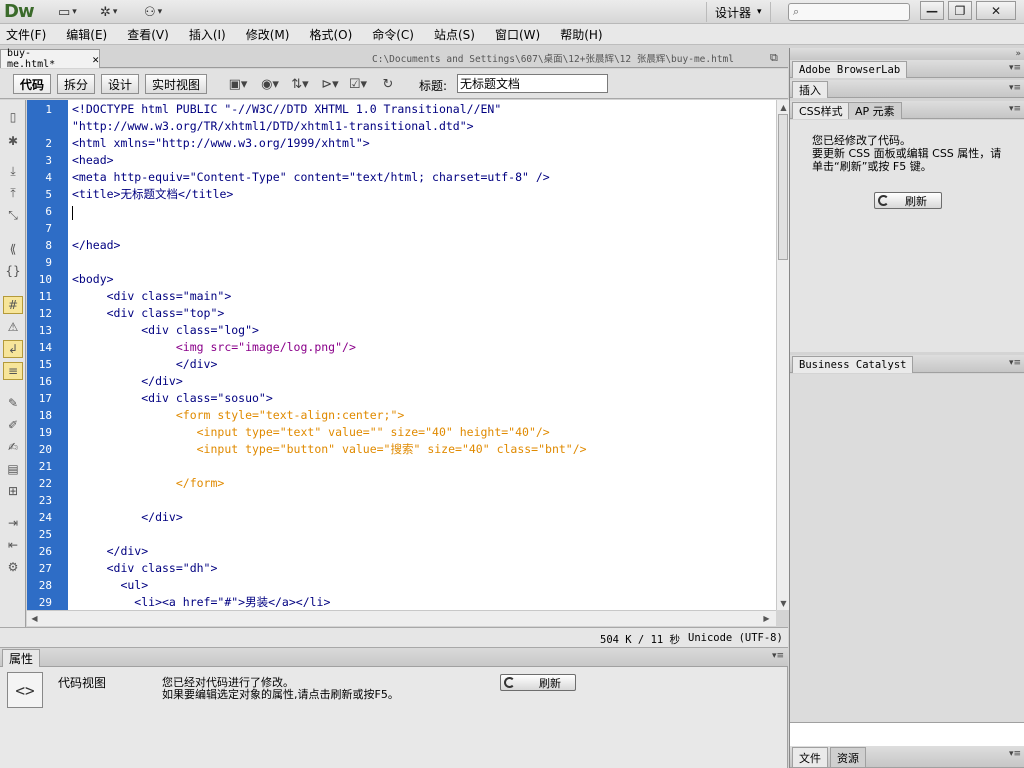 The height and width of the screenshot is (768, 1024). I want to click on code-line: <div class="top">, so click(148, 313).